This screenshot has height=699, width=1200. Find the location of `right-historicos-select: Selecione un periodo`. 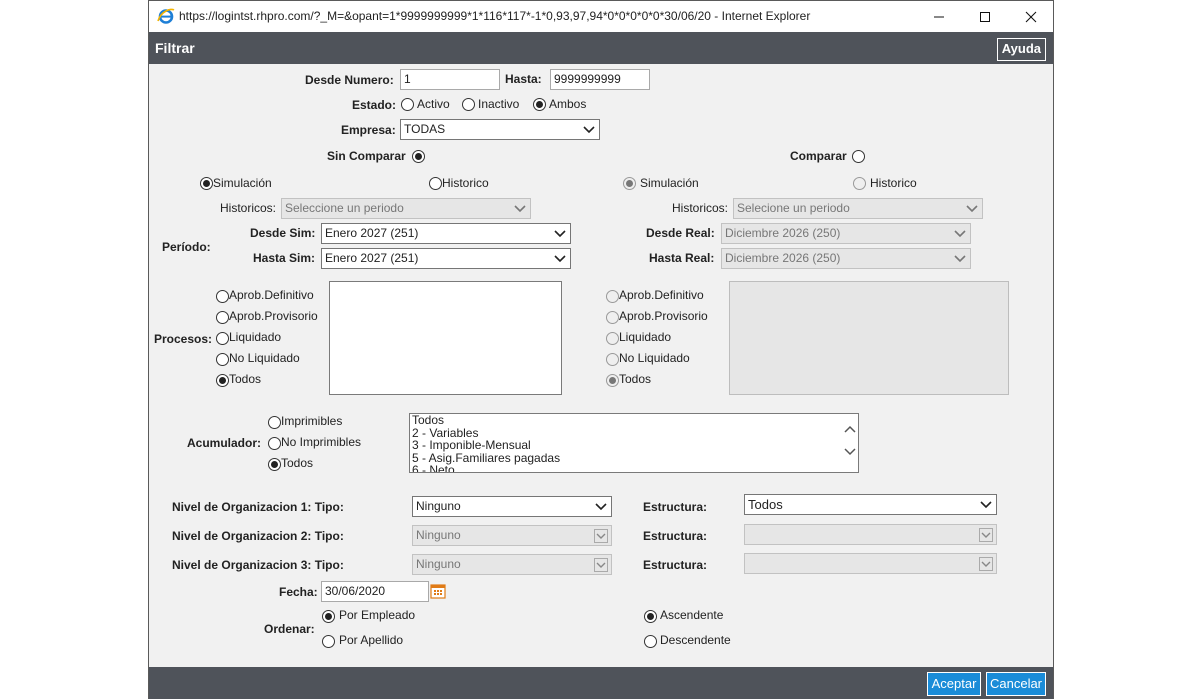

right-historicos-select: Selecione un periodo is located at coordinates (858, 208).